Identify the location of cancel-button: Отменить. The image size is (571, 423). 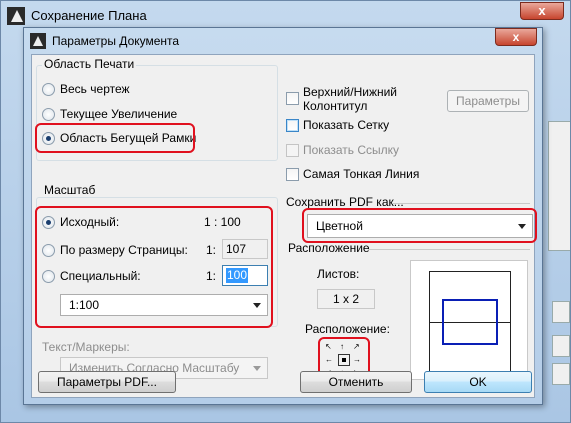
(356, 382).